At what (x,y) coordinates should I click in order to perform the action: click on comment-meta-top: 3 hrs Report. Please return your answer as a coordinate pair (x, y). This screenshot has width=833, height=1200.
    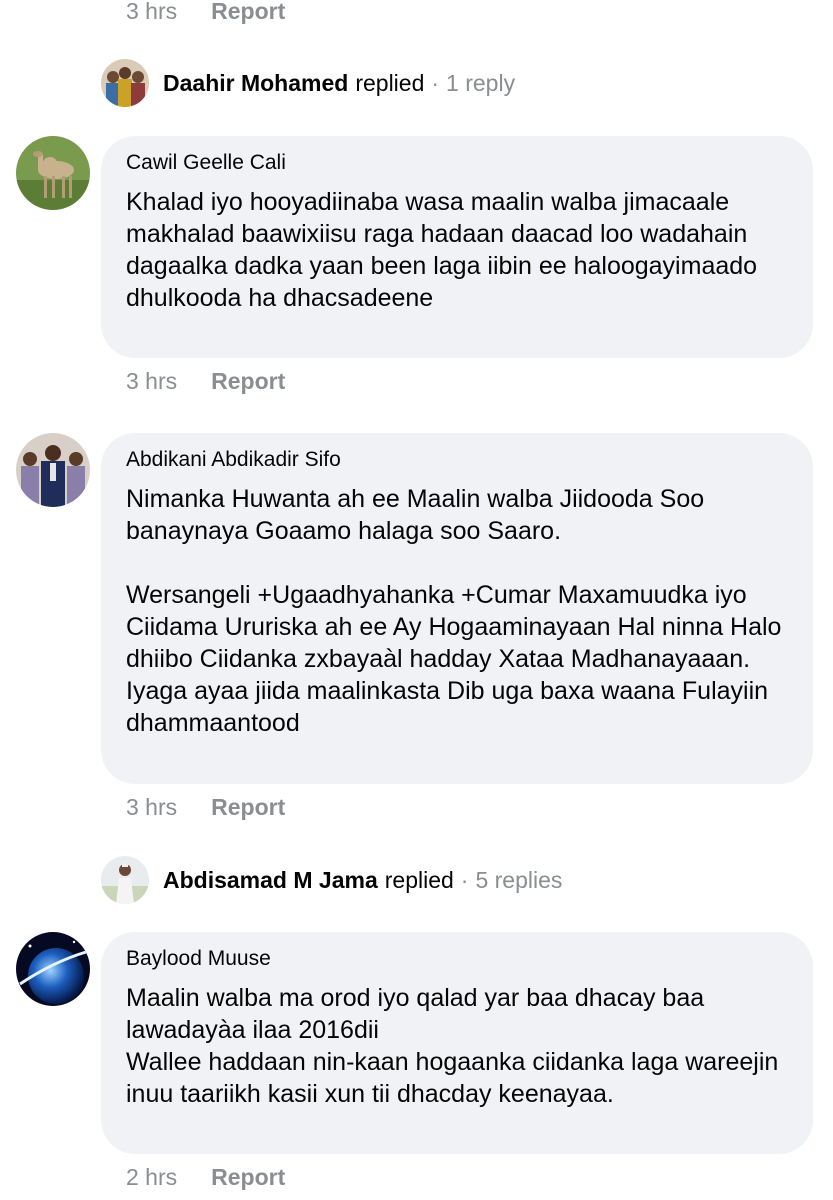
    Looking at the image, I should click on (205, 13).